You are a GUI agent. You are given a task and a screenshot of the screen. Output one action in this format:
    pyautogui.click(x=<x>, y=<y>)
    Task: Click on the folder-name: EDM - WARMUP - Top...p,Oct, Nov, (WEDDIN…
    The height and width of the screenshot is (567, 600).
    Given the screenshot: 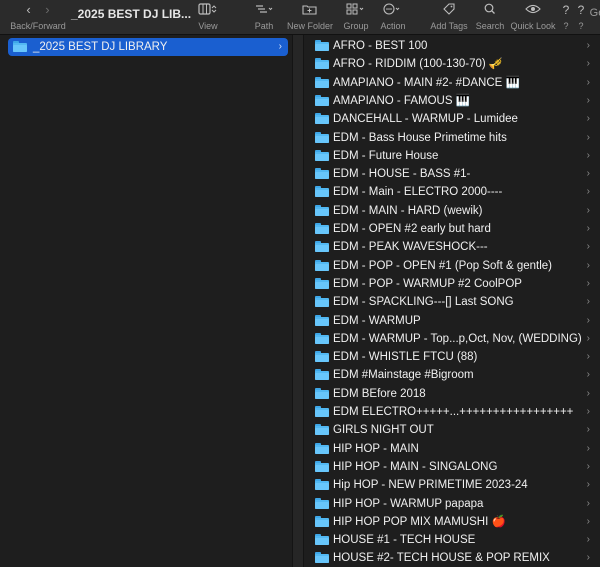 What is the action you would take?
    pyautogui.click(x=457, y=338)
    